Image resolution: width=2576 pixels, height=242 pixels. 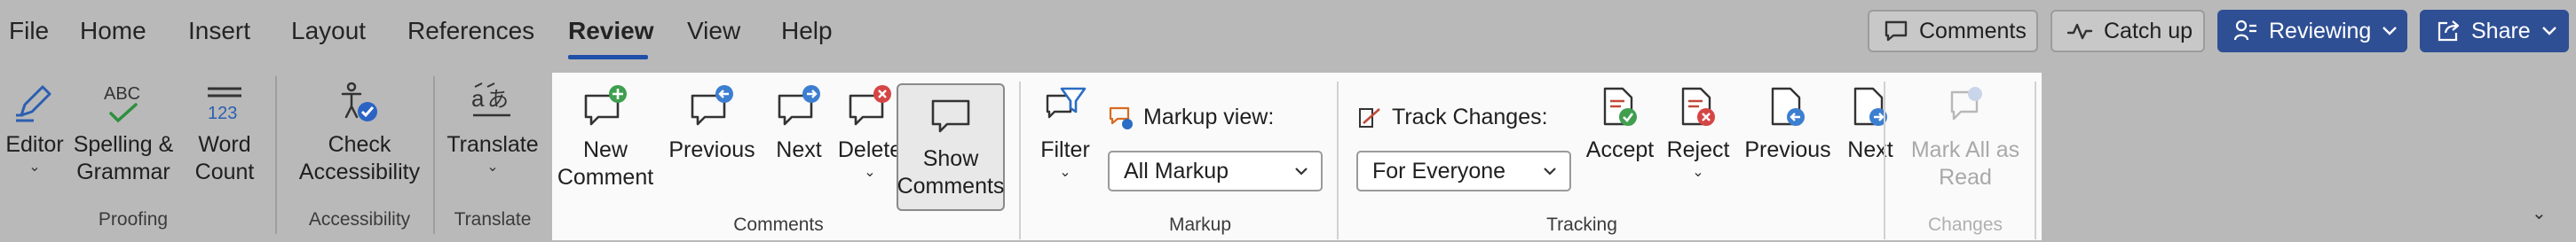 I want to click on word-count-icon-text: 123, so click(x=222, y=113).